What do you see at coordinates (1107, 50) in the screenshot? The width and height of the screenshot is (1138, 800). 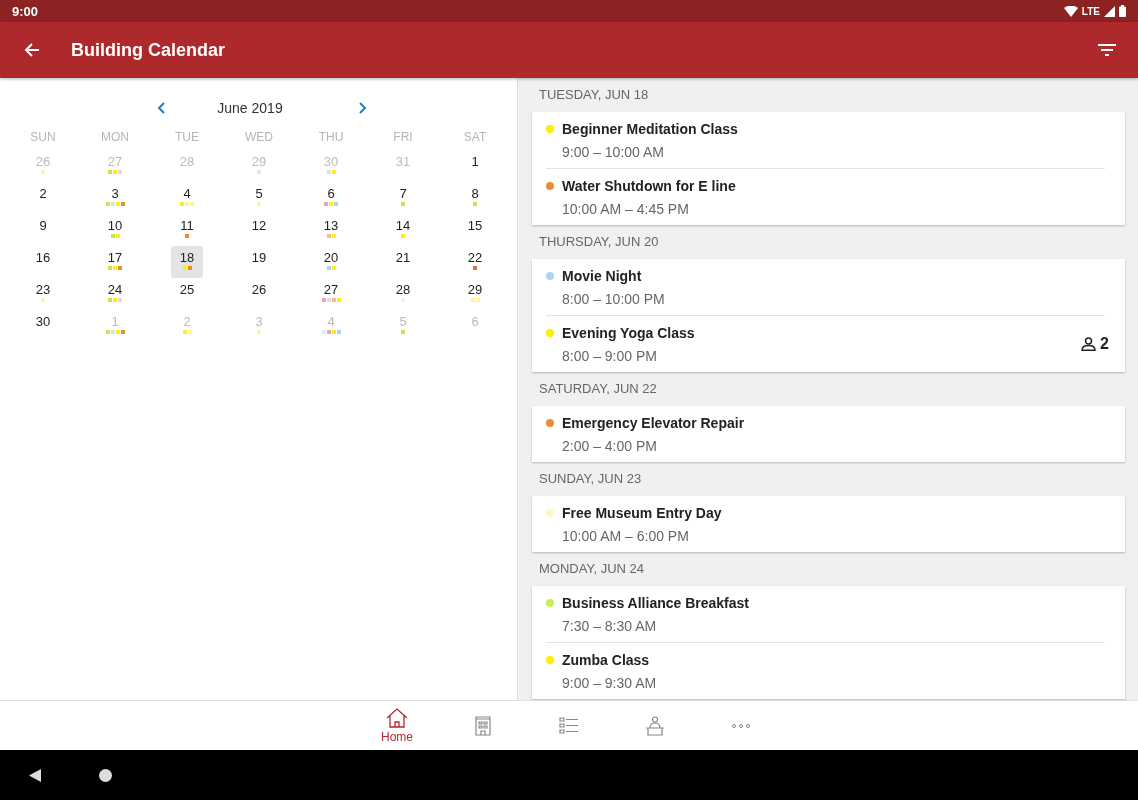 I see `filter-icon` at bounding box center [1107, 50].